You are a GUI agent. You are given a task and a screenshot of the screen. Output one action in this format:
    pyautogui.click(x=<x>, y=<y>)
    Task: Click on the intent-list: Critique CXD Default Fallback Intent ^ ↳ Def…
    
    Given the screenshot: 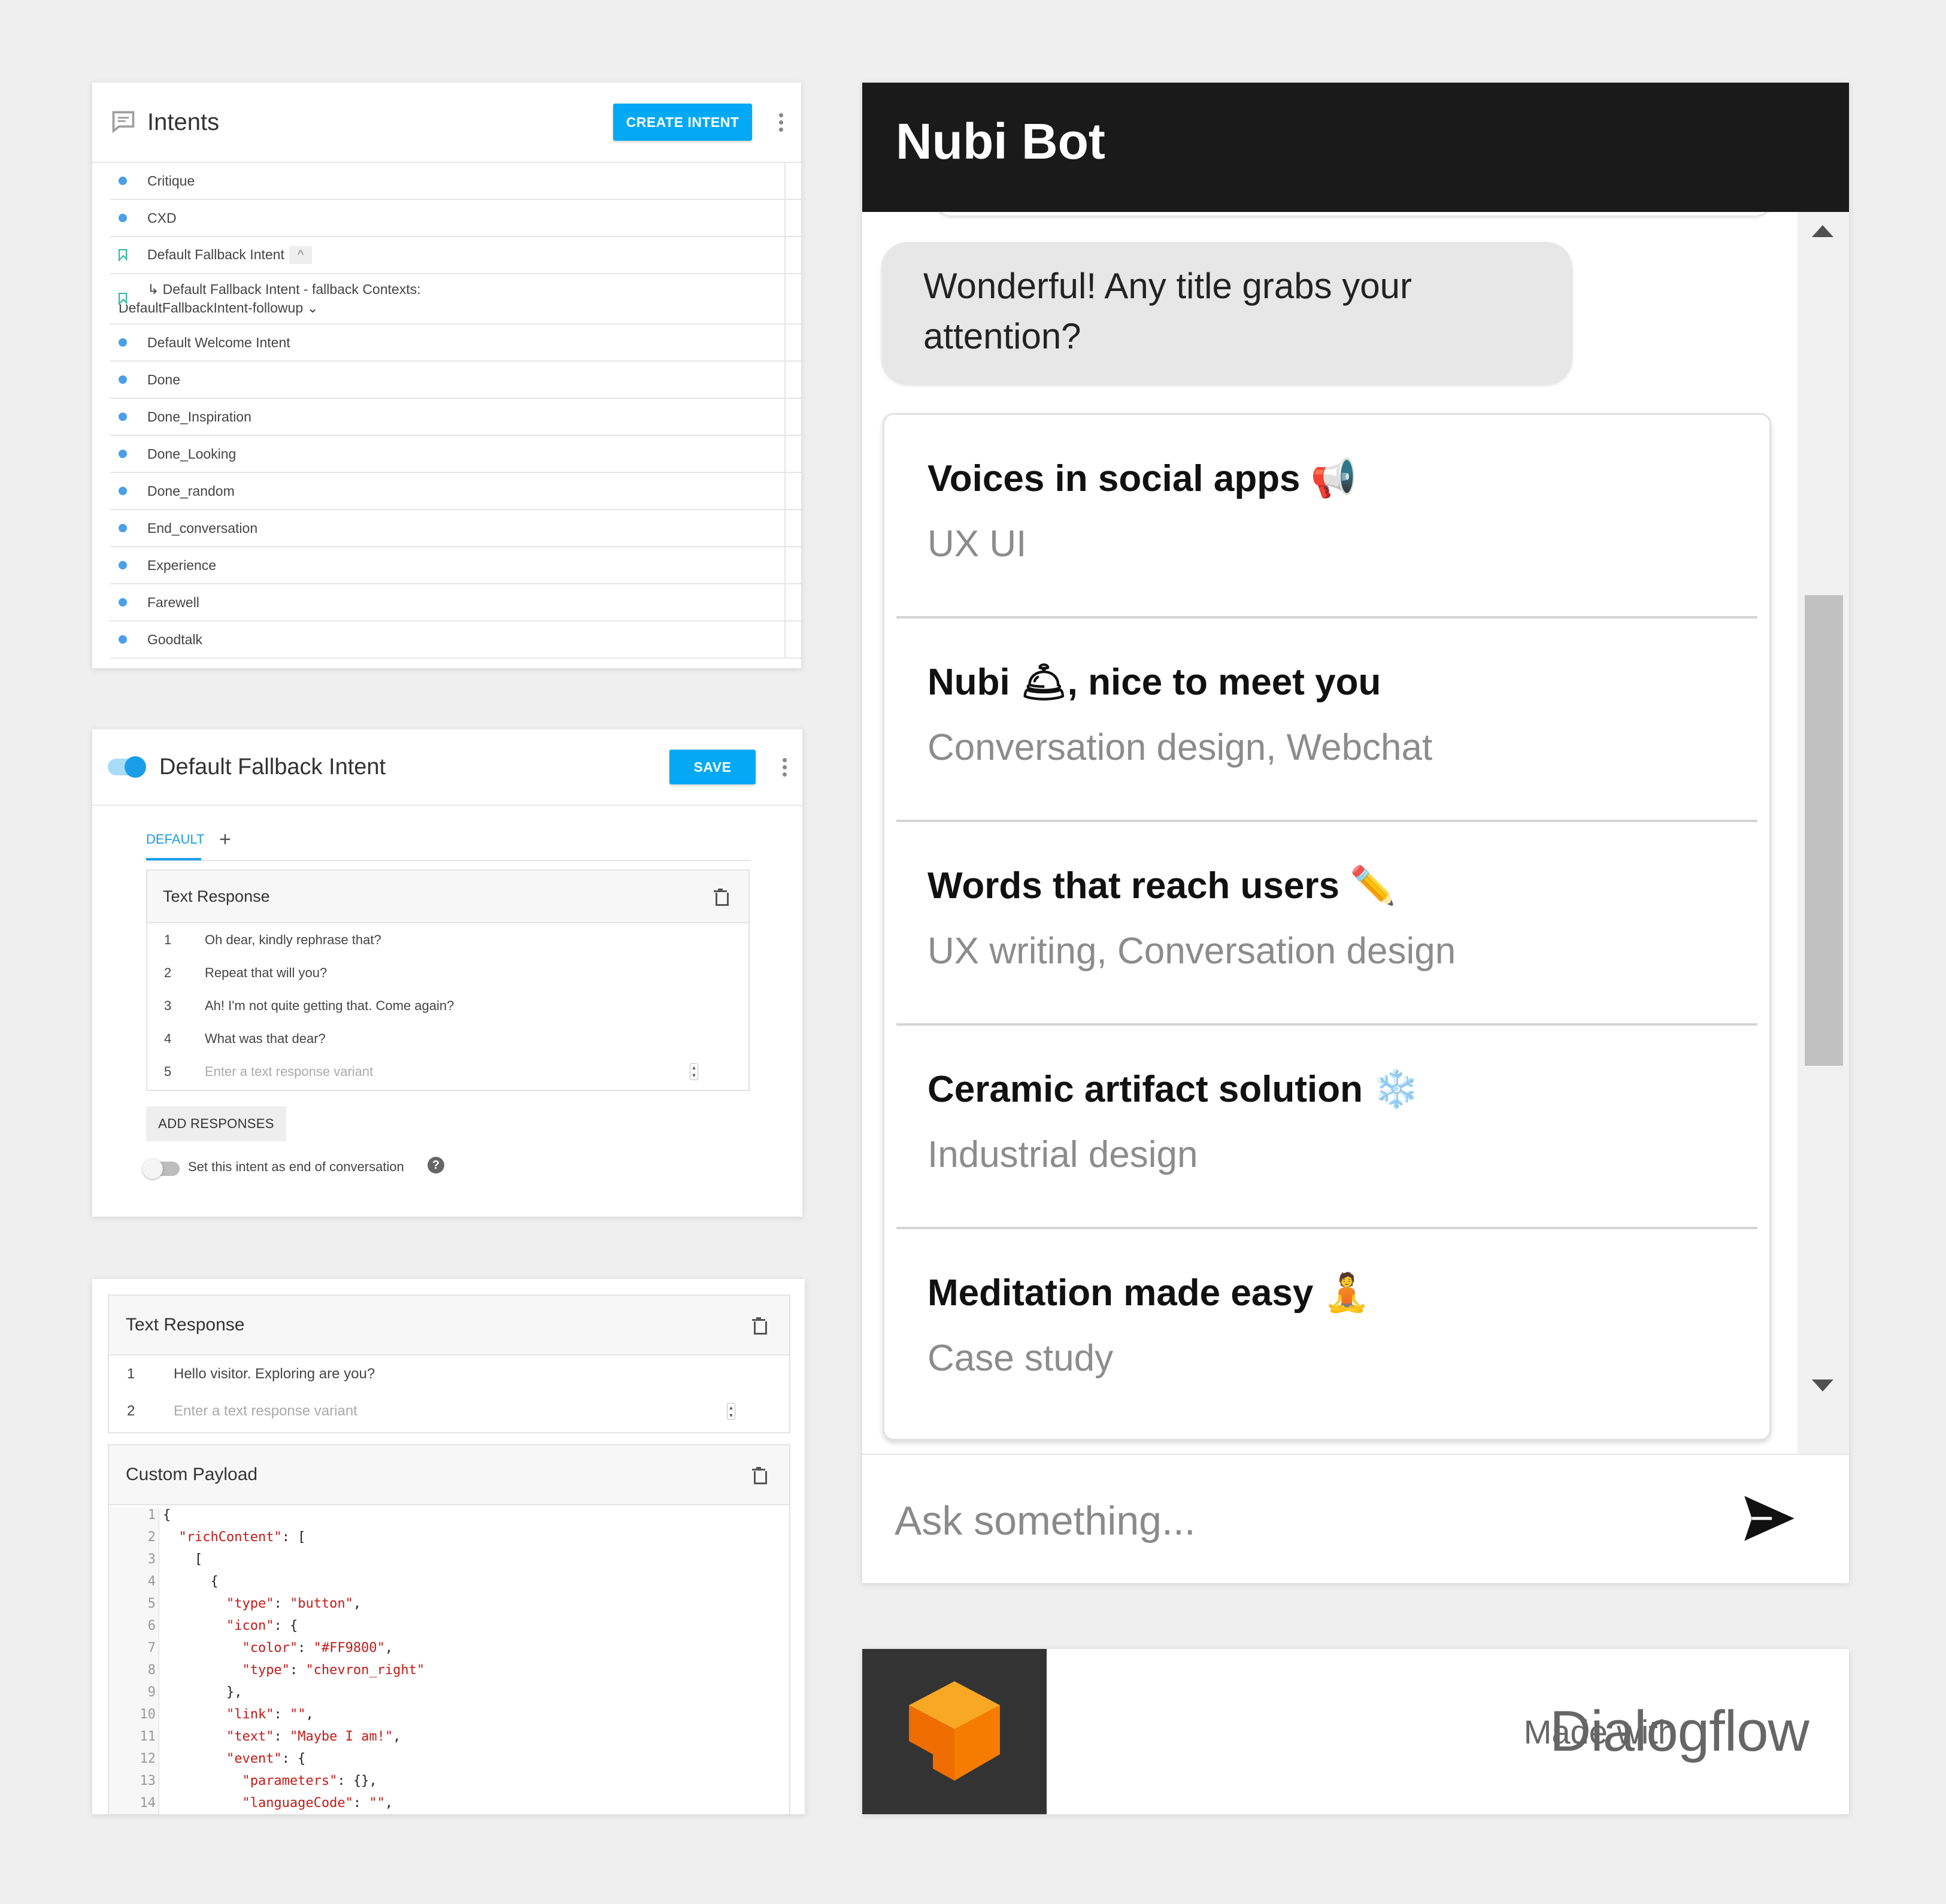 What is the action you would take?
    pyautogui.click(x=455, y=415)
    